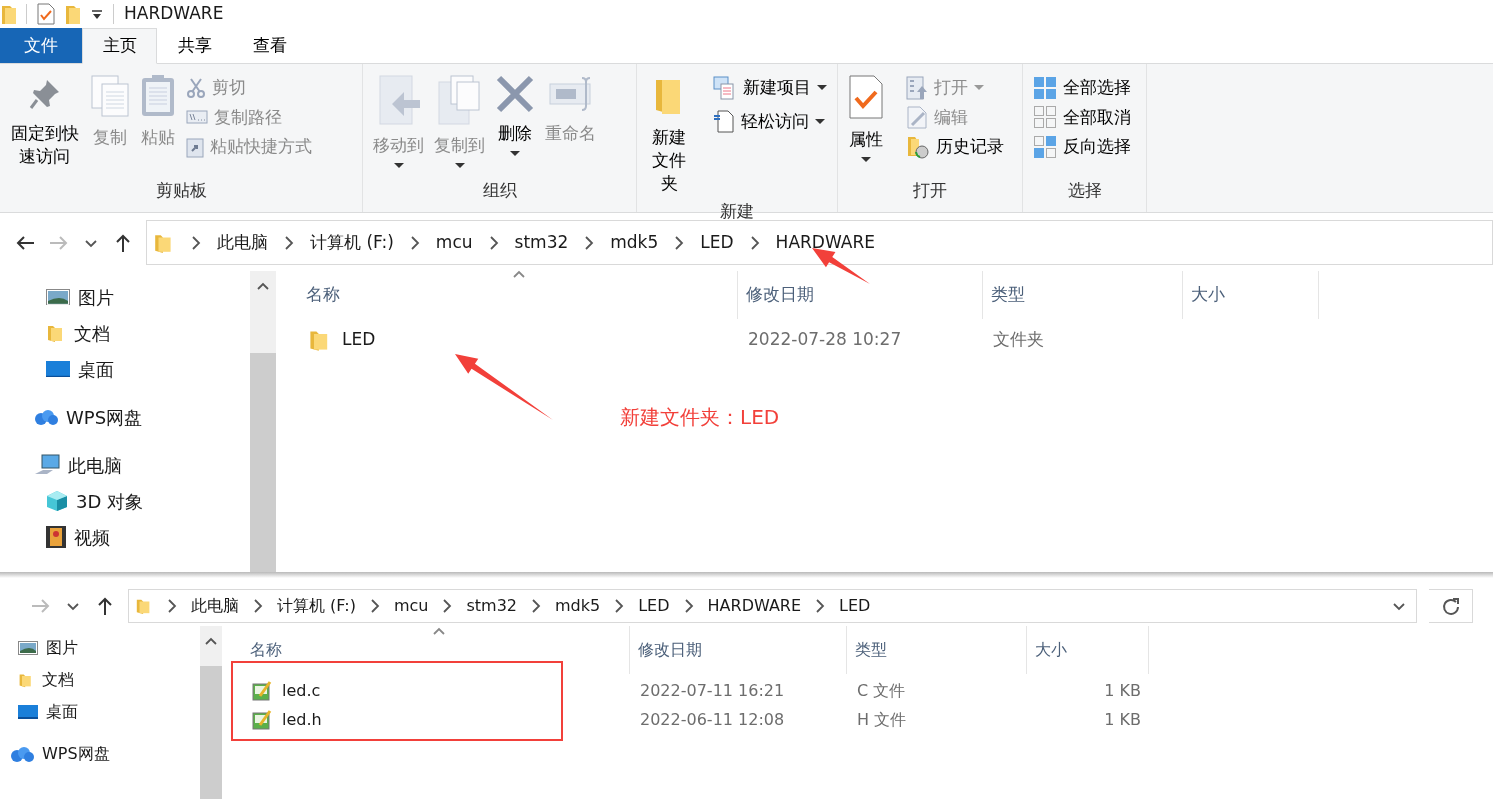 The width and height of the screenshot is (1493, 799). Describe the element at coordinates (125, 465) in the screenshot. I see `nav-item: 此电脑` at that location.